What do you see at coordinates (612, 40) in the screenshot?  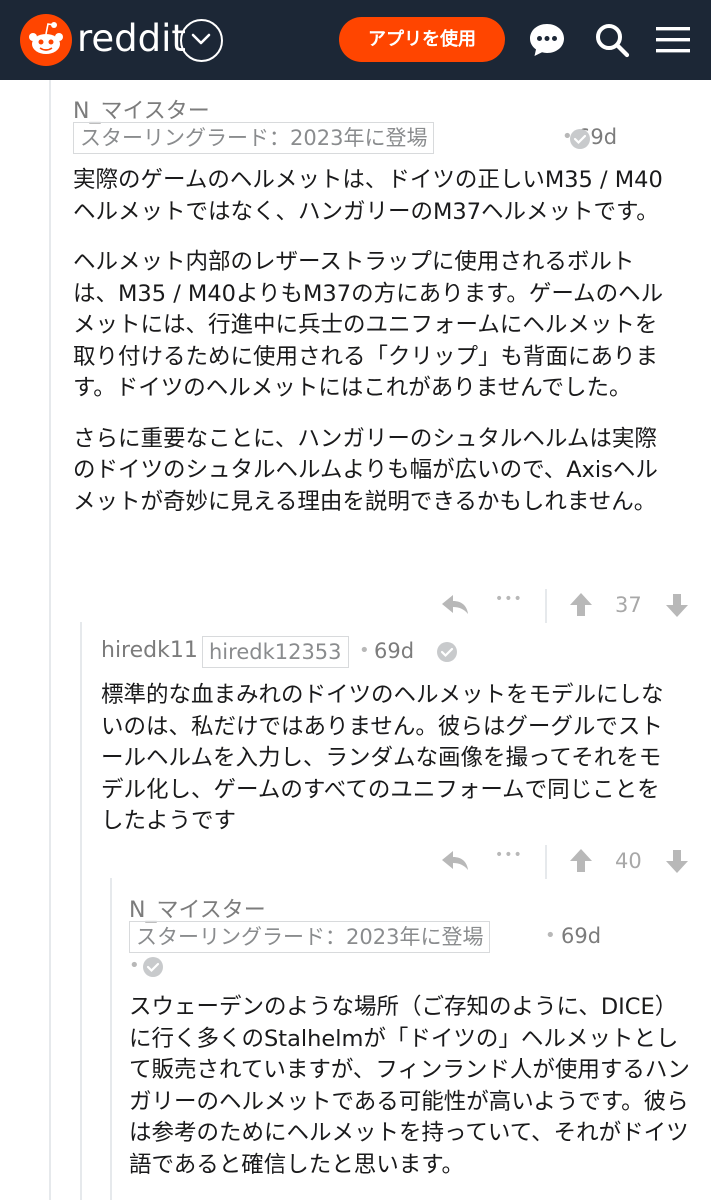 I see `search-icon` at bounding box center [612, 40].